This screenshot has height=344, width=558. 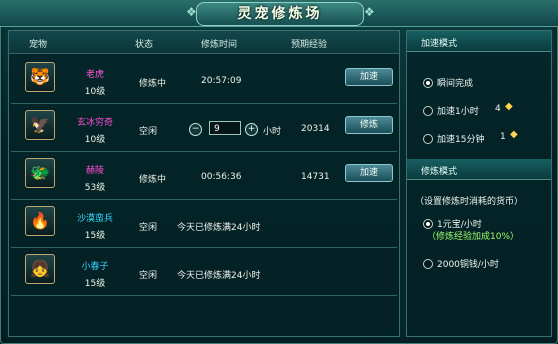 What do you see at coordinates (455, 82) in the screenshot?
I see `speed-mode-instant-label: 瞬间完成` at bounding box center [455, 82].